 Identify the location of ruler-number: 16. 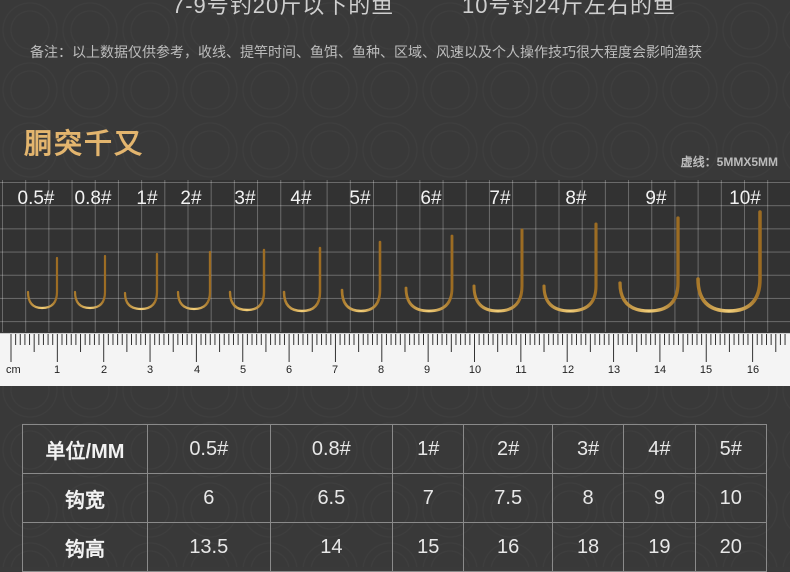
(753, 370).